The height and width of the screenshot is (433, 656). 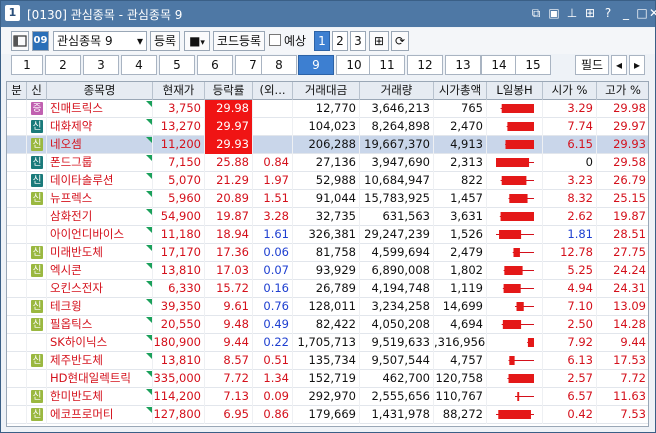 I want to click on tab-prev-arrow-icon: ◂, so click(x=619, y=65).